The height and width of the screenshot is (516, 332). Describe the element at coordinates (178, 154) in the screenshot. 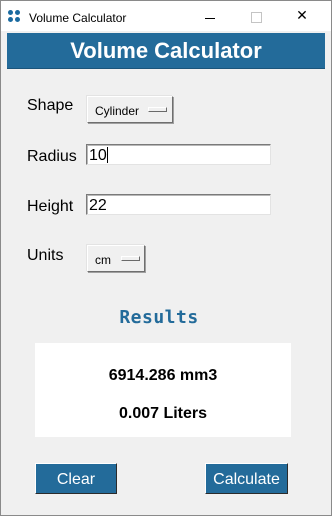

I see `radius-input: 10` at that location.